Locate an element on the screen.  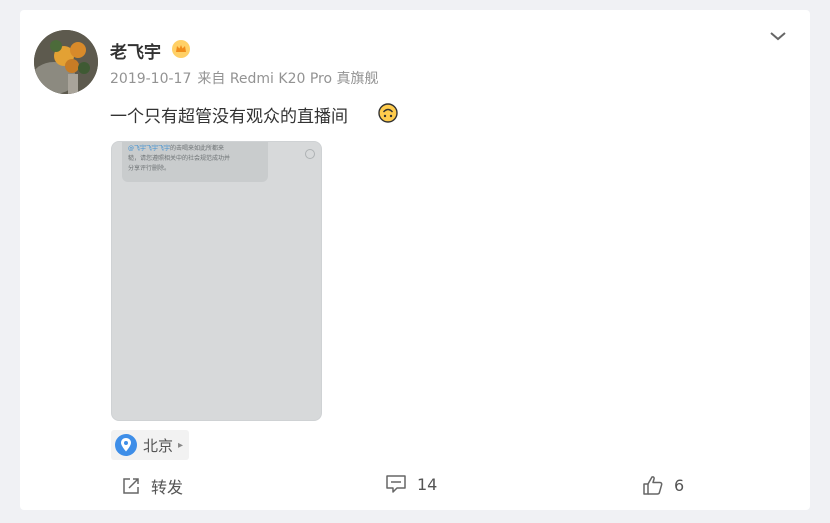
location-pin-icon is located at coordinates (126, 445).